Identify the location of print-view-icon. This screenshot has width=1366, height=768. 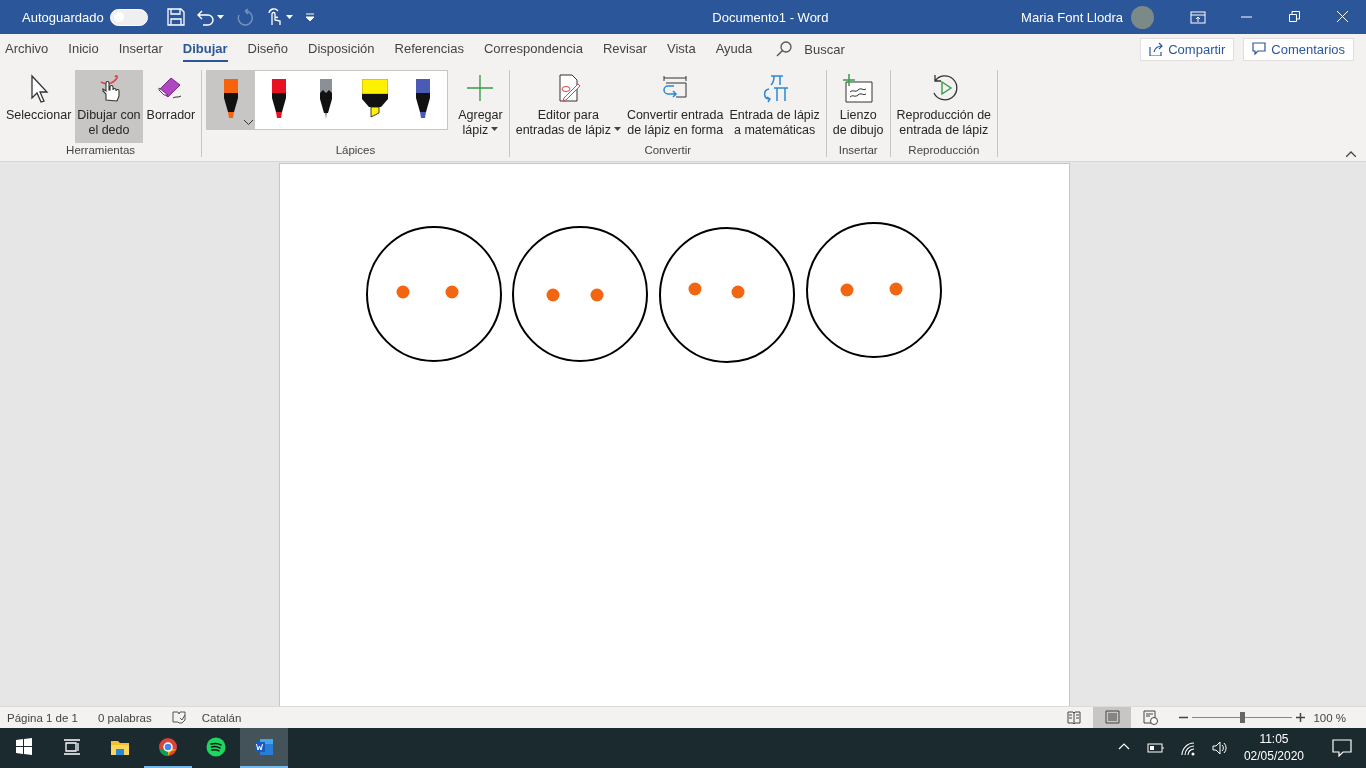
(1112, 717).